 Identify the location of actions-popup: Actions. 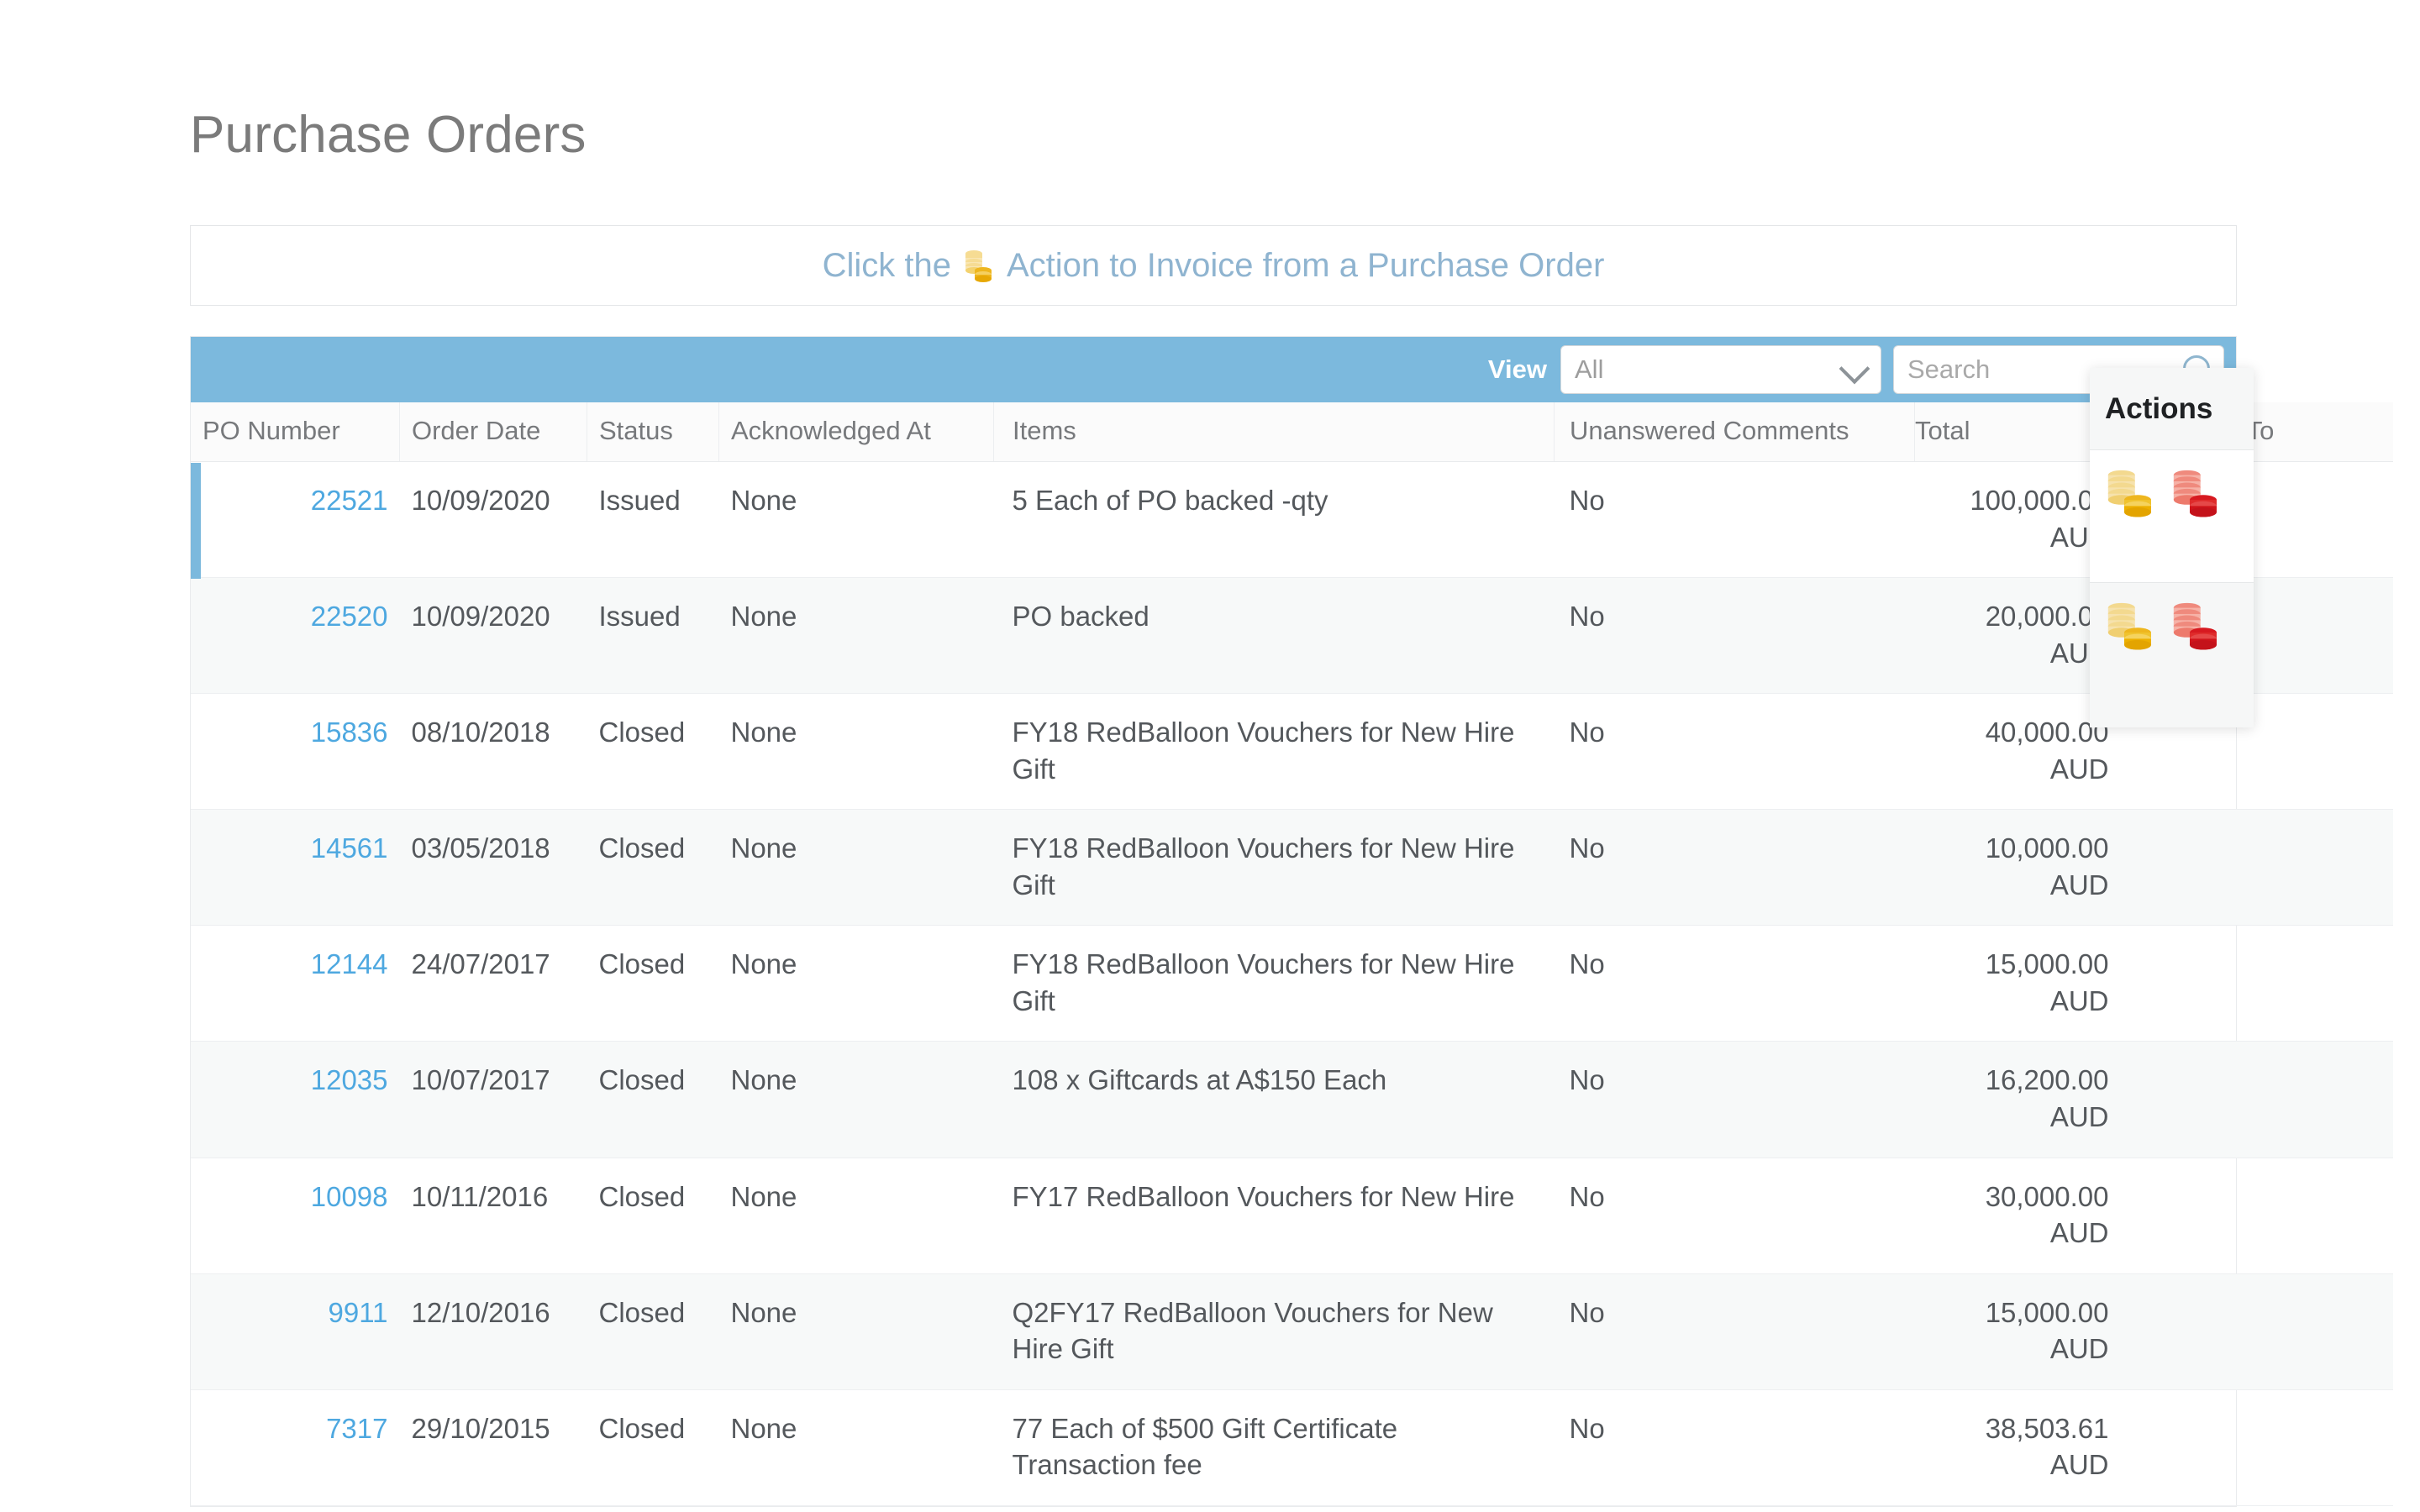
(2172, 547).